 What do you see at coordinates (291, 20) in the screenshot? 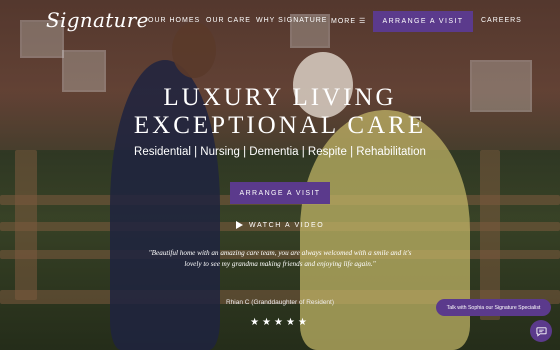
I see `nav-item-why-signature: WHY SIGNATURE` at bounding box center [291, 20].